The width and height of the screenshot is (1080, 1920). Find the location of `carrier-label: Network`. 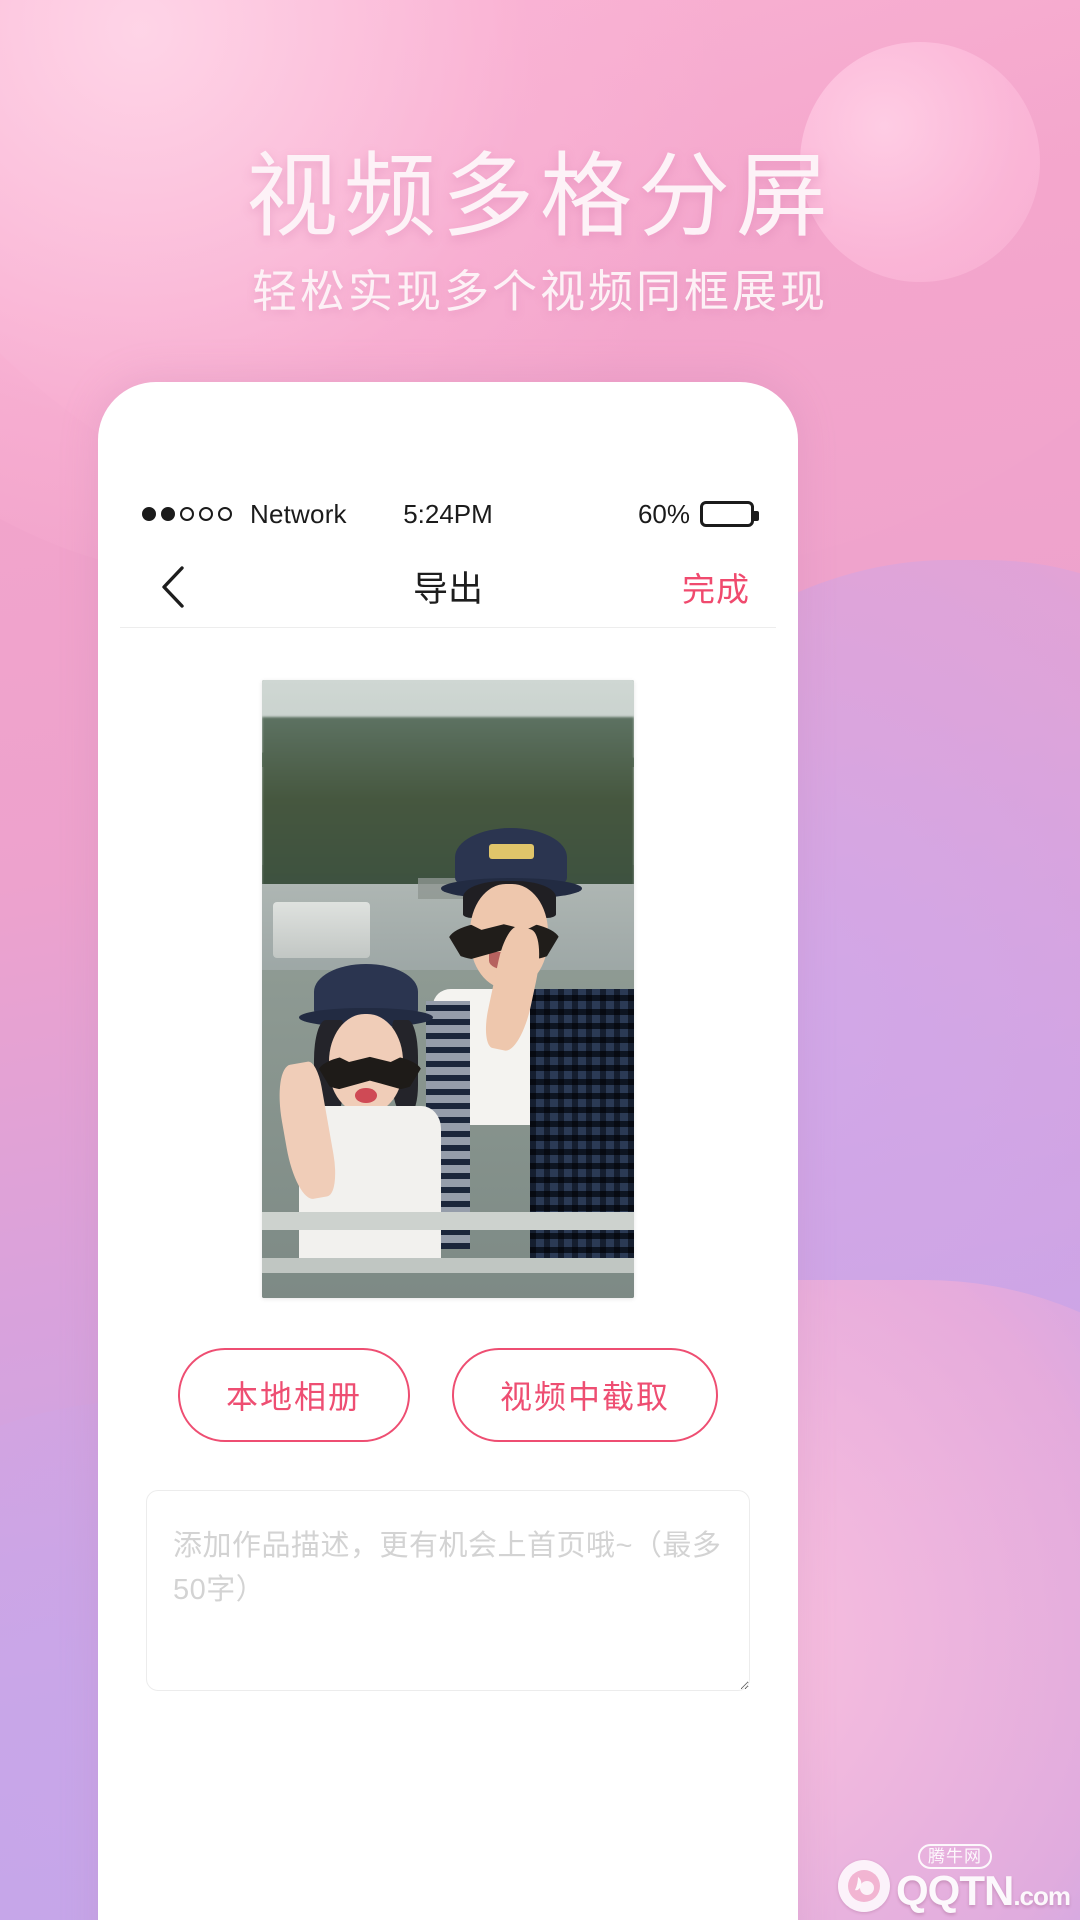

carrier-label: Network is located at coordinates (298, 513).